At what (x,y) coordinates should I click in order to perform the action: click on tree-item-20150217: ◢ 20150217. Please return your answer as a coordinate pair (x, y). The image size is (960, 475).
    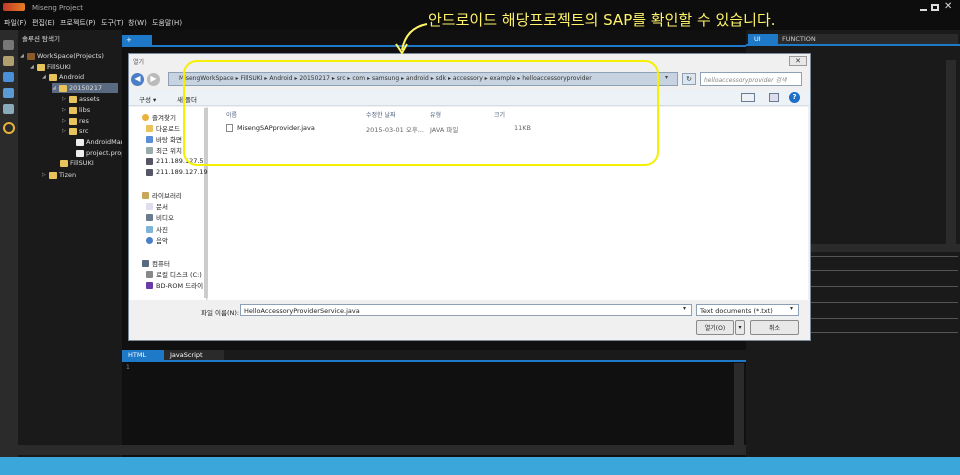
    Looking at the image, I should click on (85, 88).